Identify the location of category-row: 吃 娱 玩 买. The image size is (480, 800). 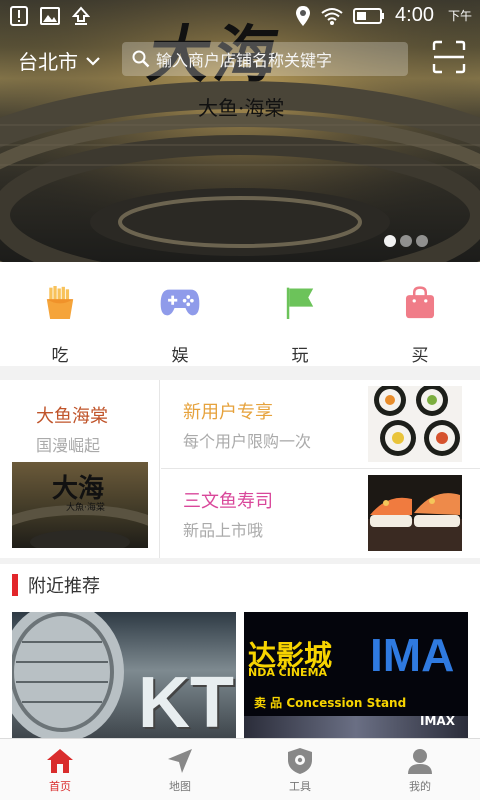
(240, 314).